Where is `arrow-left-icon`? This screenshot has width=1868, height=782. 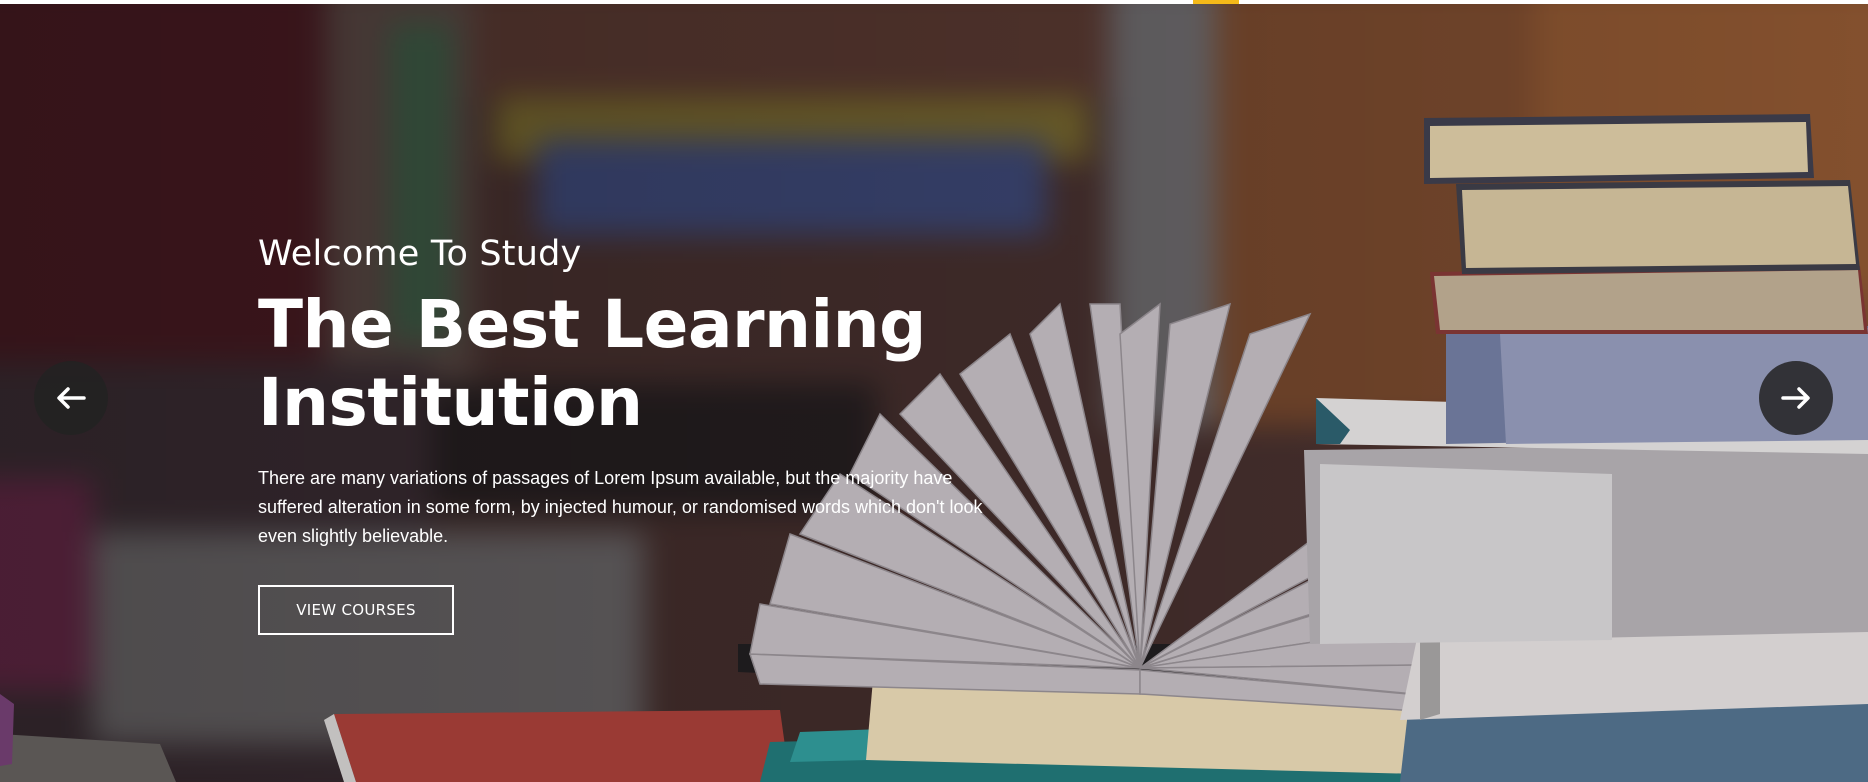
arrow-left-icon is located at coordinates (71, 398).